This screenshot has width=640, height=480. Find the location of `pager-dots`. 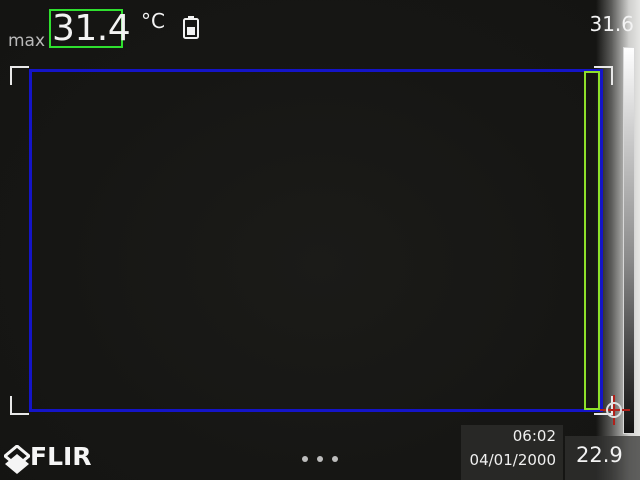

pager-dots is located at coordinates (322, 460).